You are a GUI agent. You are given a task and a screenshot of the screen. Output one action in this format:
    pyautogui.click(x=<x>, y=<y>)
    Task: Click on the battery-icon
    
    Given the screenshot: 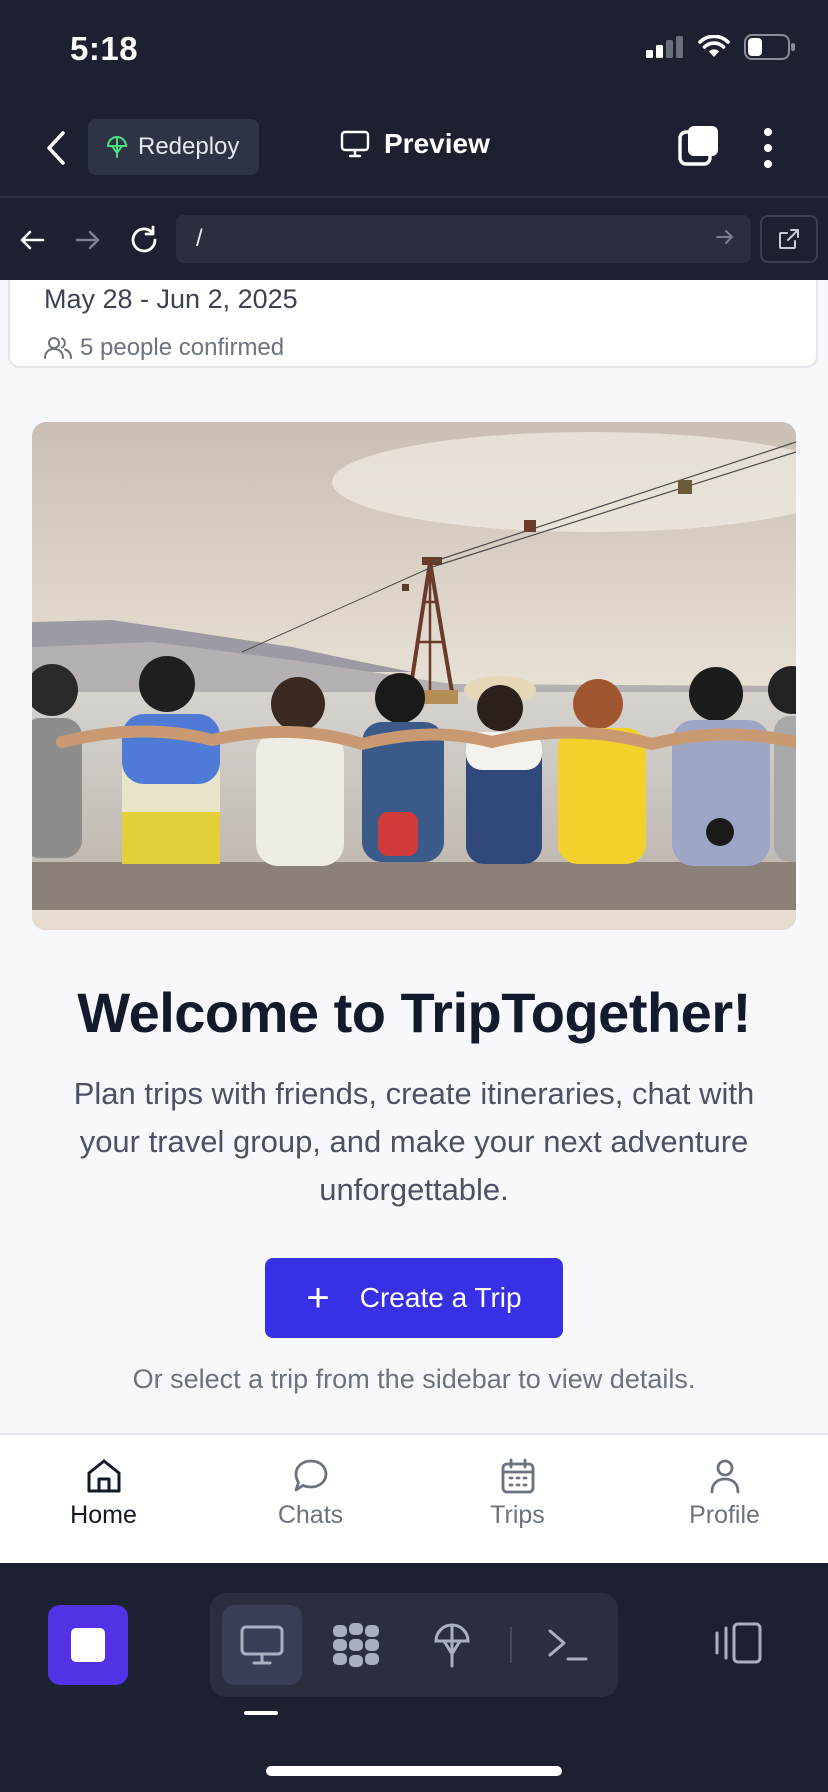 What is the action you would take?
    pyautogui.click(x=769, y=47)
    